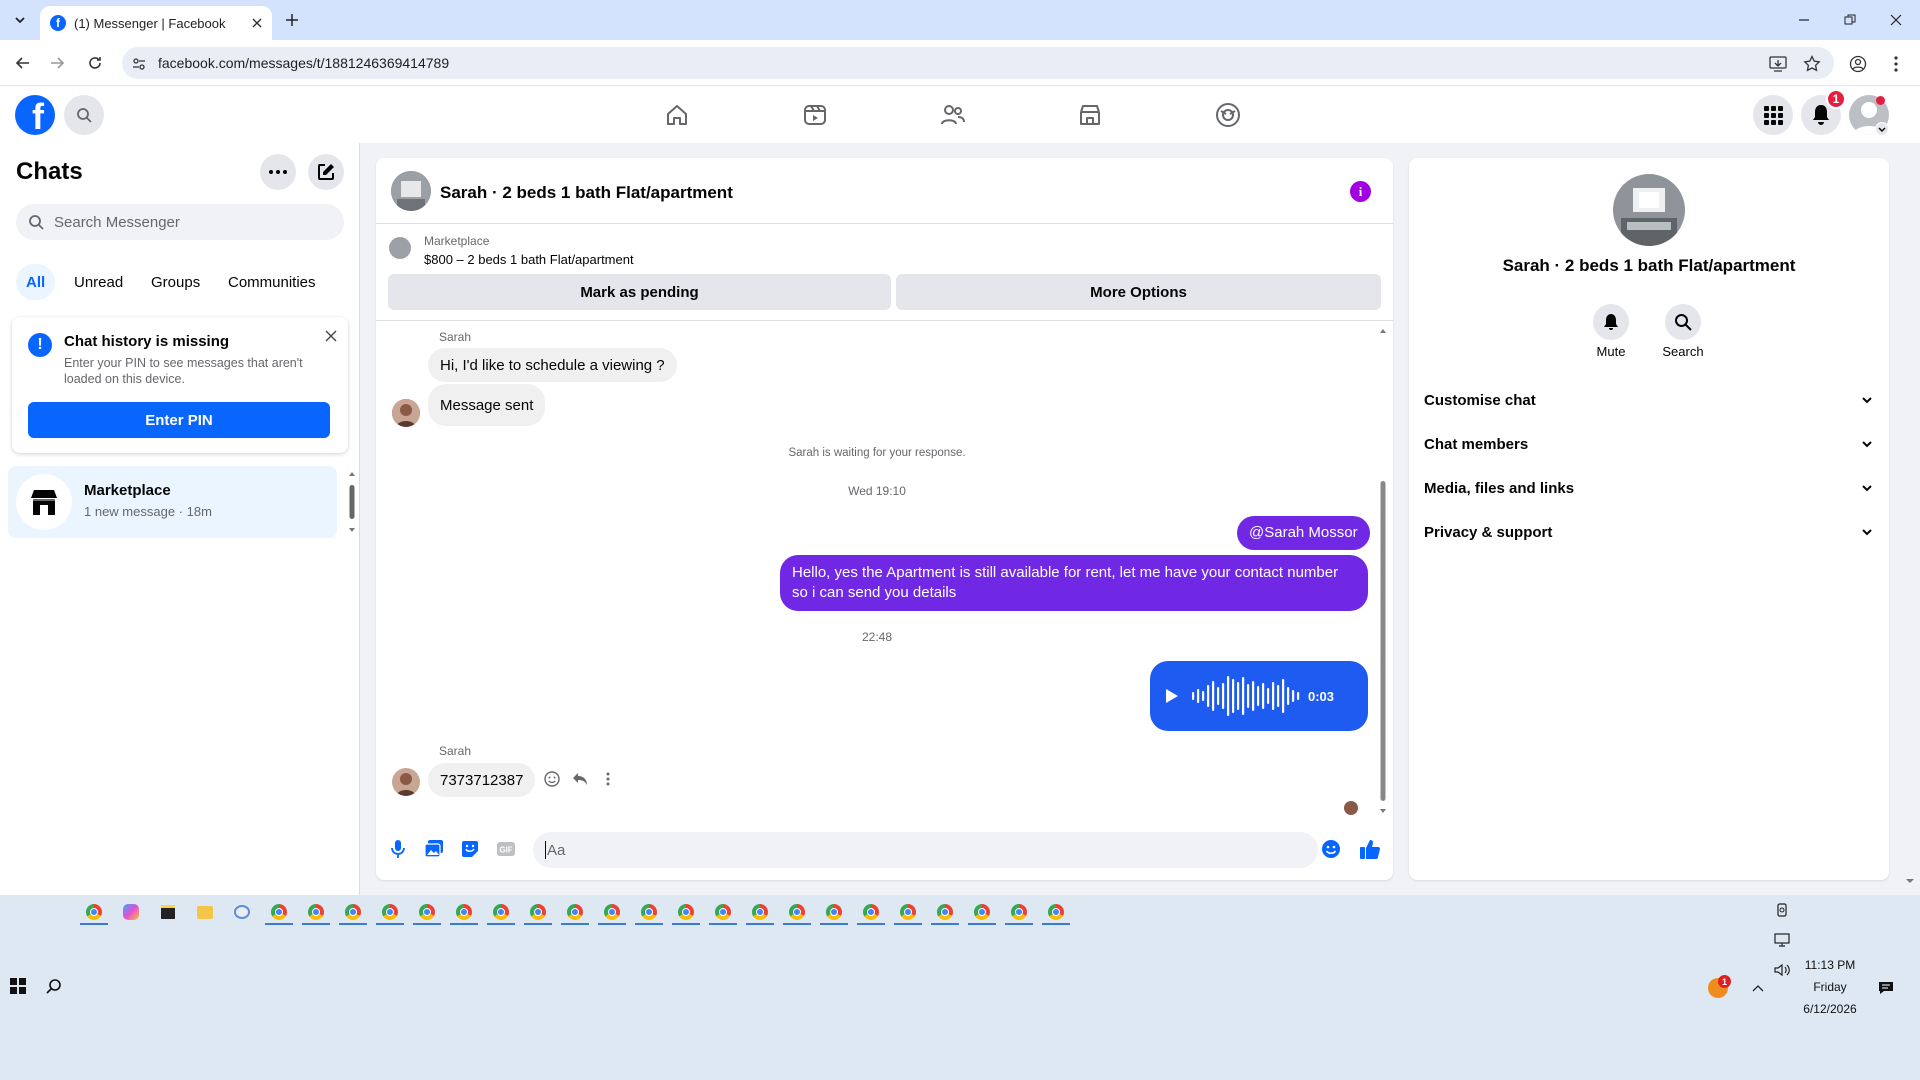 The image size is (1920, 1080). Describe the element at coordinates (580, 779) in the screenshot. I see `reply-arrow-icon` at that location.